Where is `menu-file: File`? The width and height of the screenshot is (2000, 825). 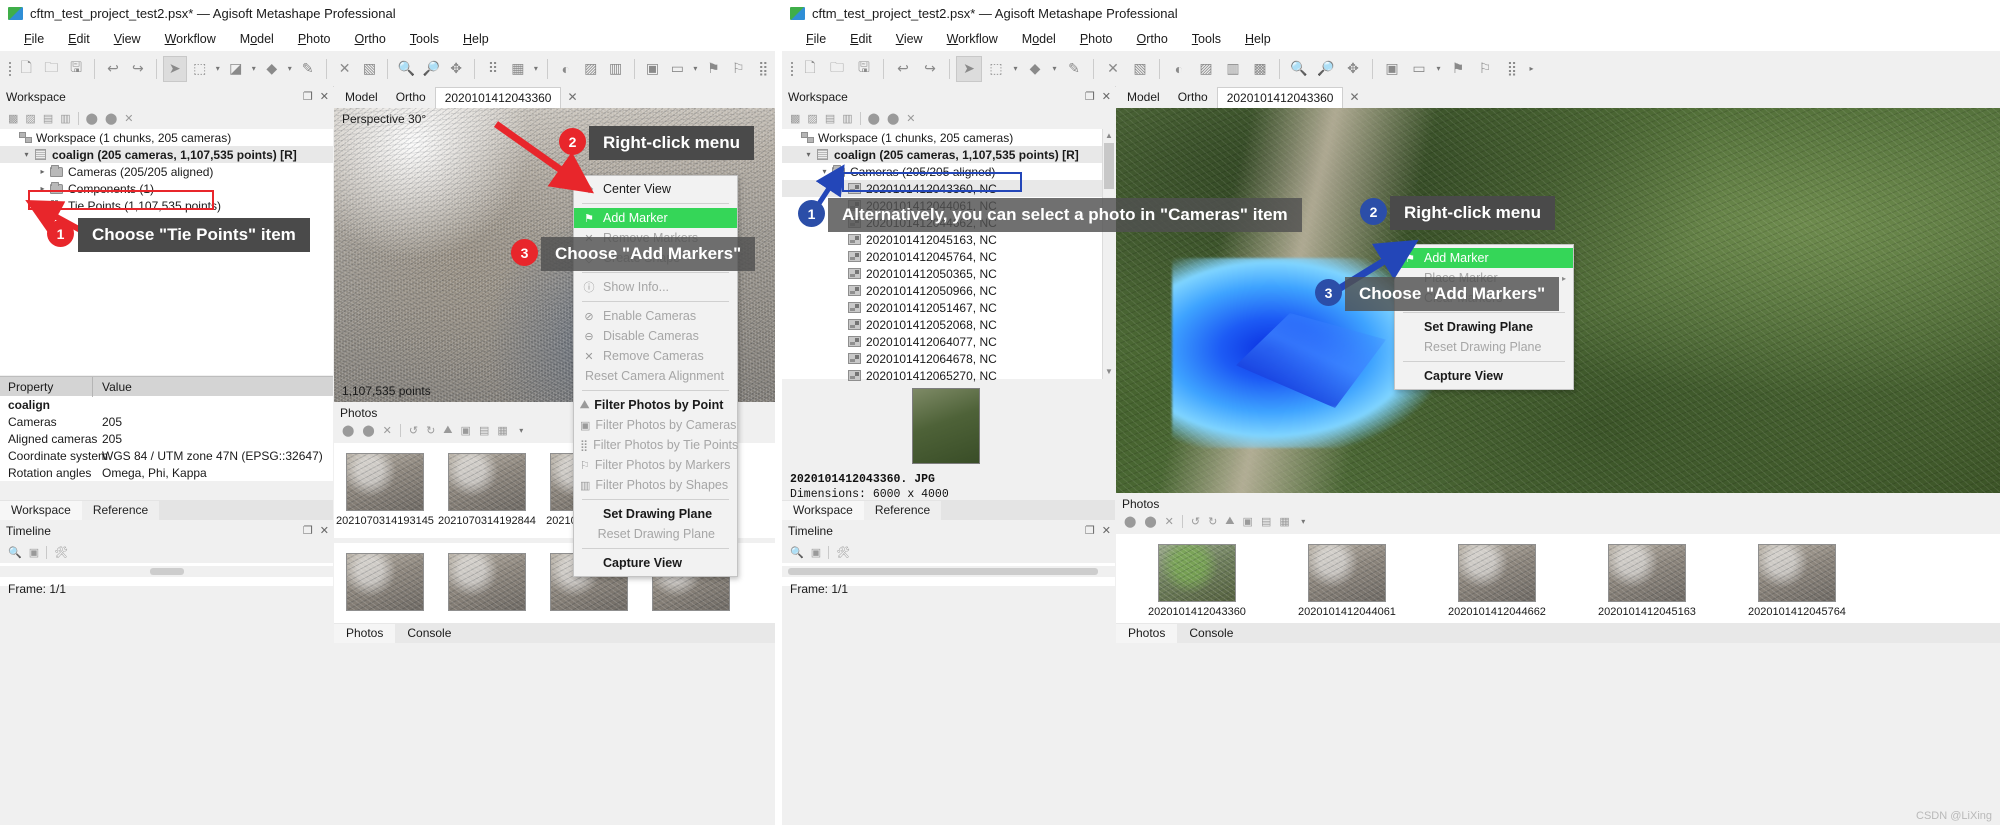
menu-file: File is located at coordinates (34, 39).